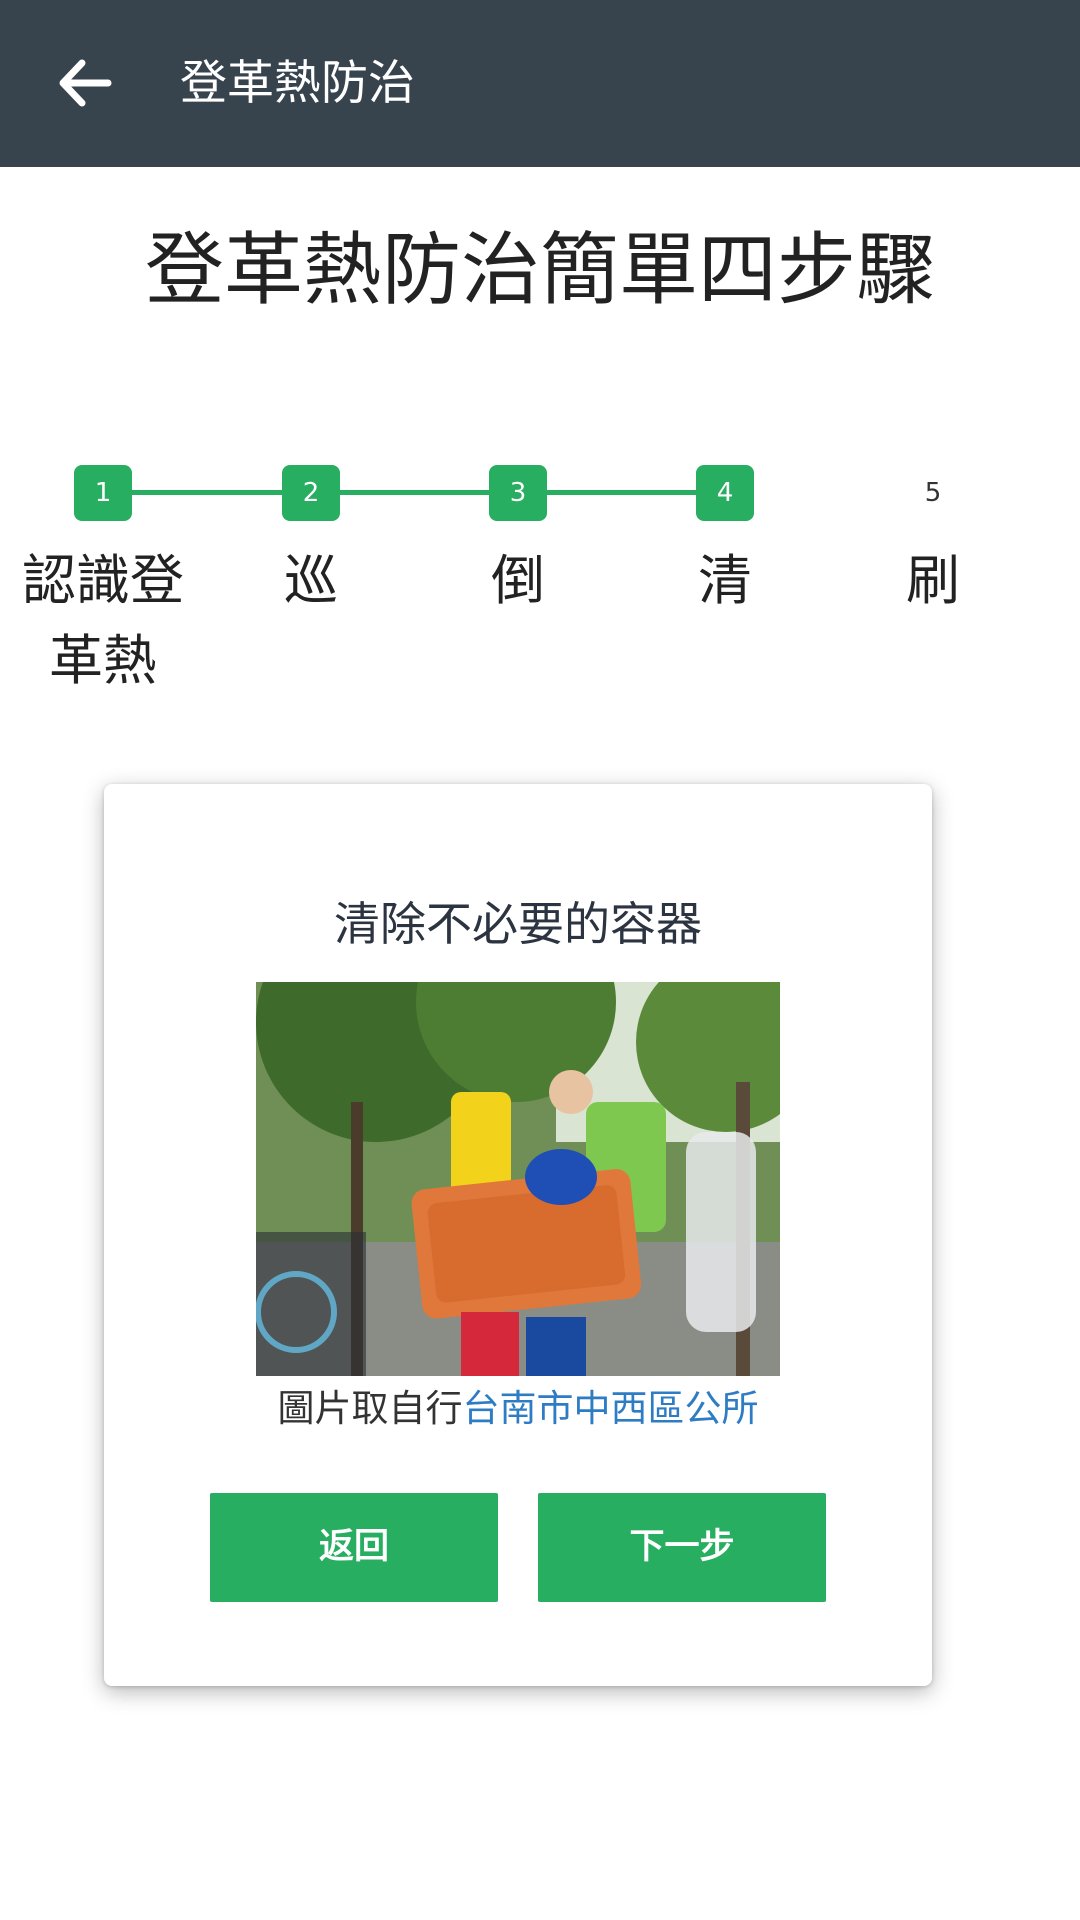 The width and height of the screenshot is (1080, 1920). Describe the element at coordinates (540, 270) in the screenshot. I see `page-title: 登革熱防治簡單四步驟` at that location.